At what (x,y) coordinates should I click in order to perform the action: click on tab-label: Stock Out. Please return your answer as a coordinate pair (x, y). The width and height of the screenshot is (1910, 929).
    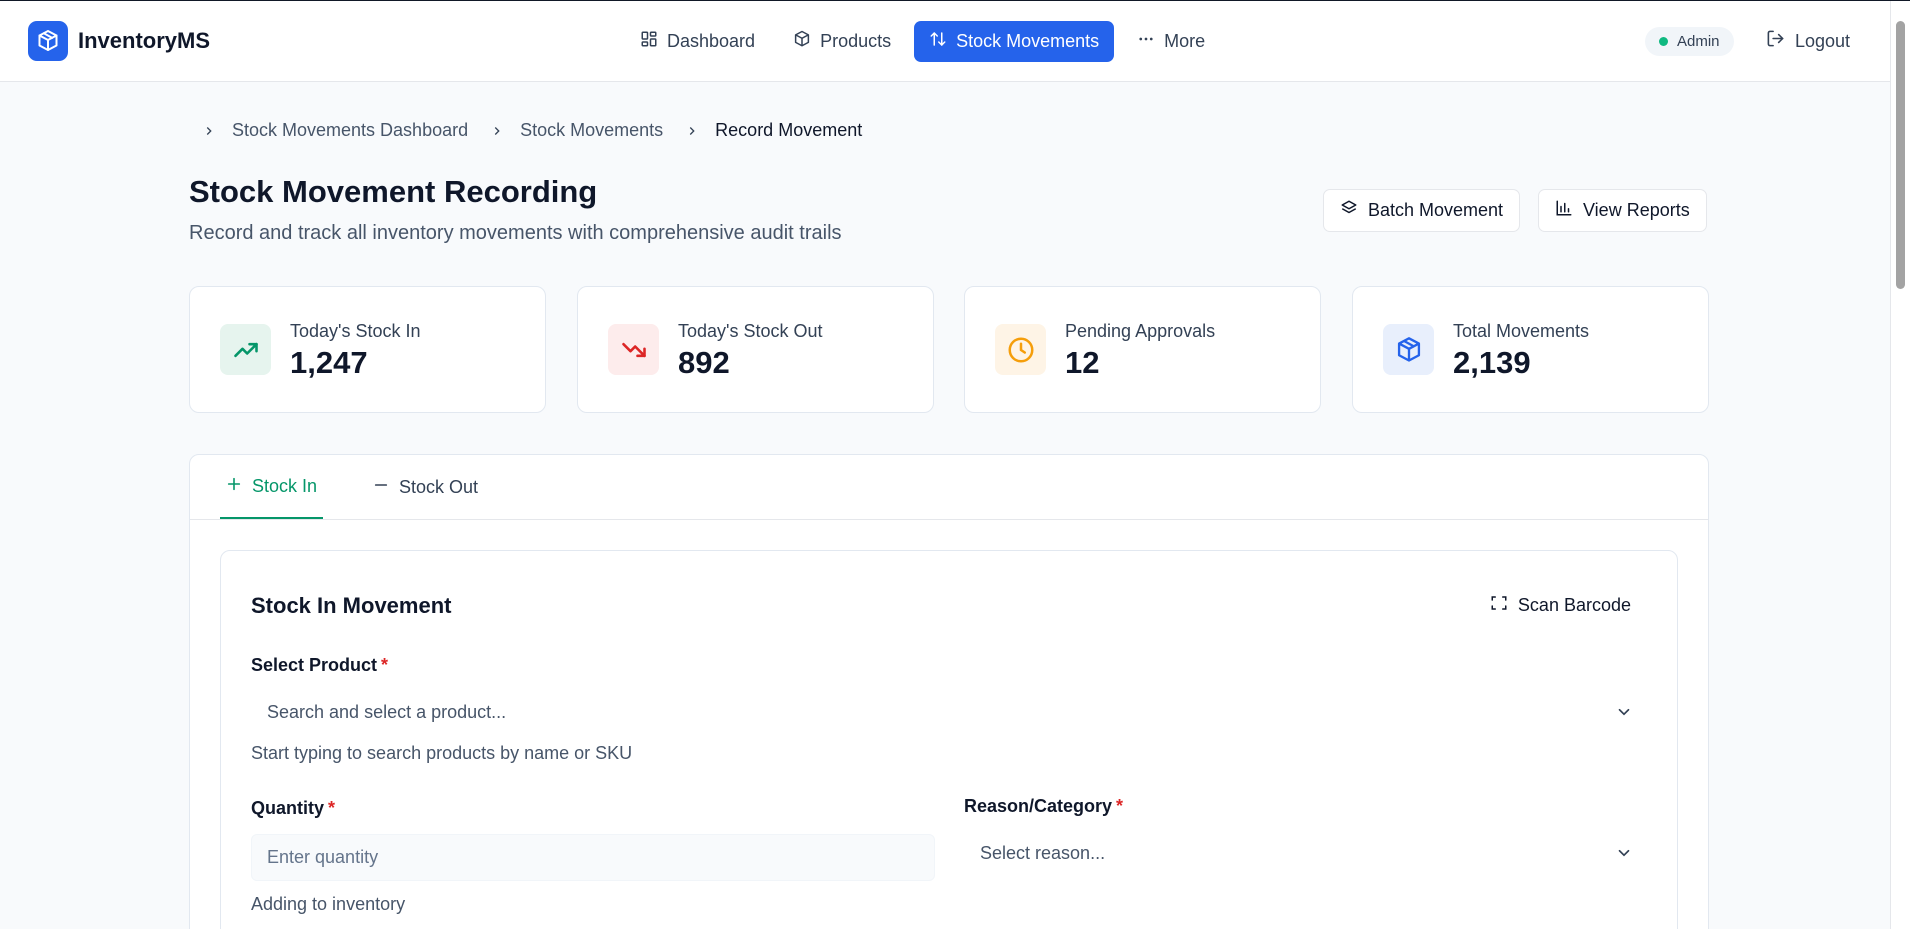
    Looking at the image, I should click on (439, 486).